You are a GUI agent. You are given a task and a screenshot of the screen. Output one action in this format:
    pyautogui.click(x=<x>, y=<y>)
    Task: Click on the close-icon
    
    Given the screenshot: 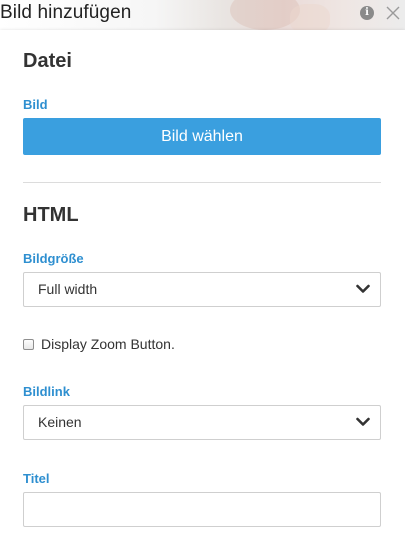 What is the action you would take?
    pyautogui.click(x=393, y=13)
    